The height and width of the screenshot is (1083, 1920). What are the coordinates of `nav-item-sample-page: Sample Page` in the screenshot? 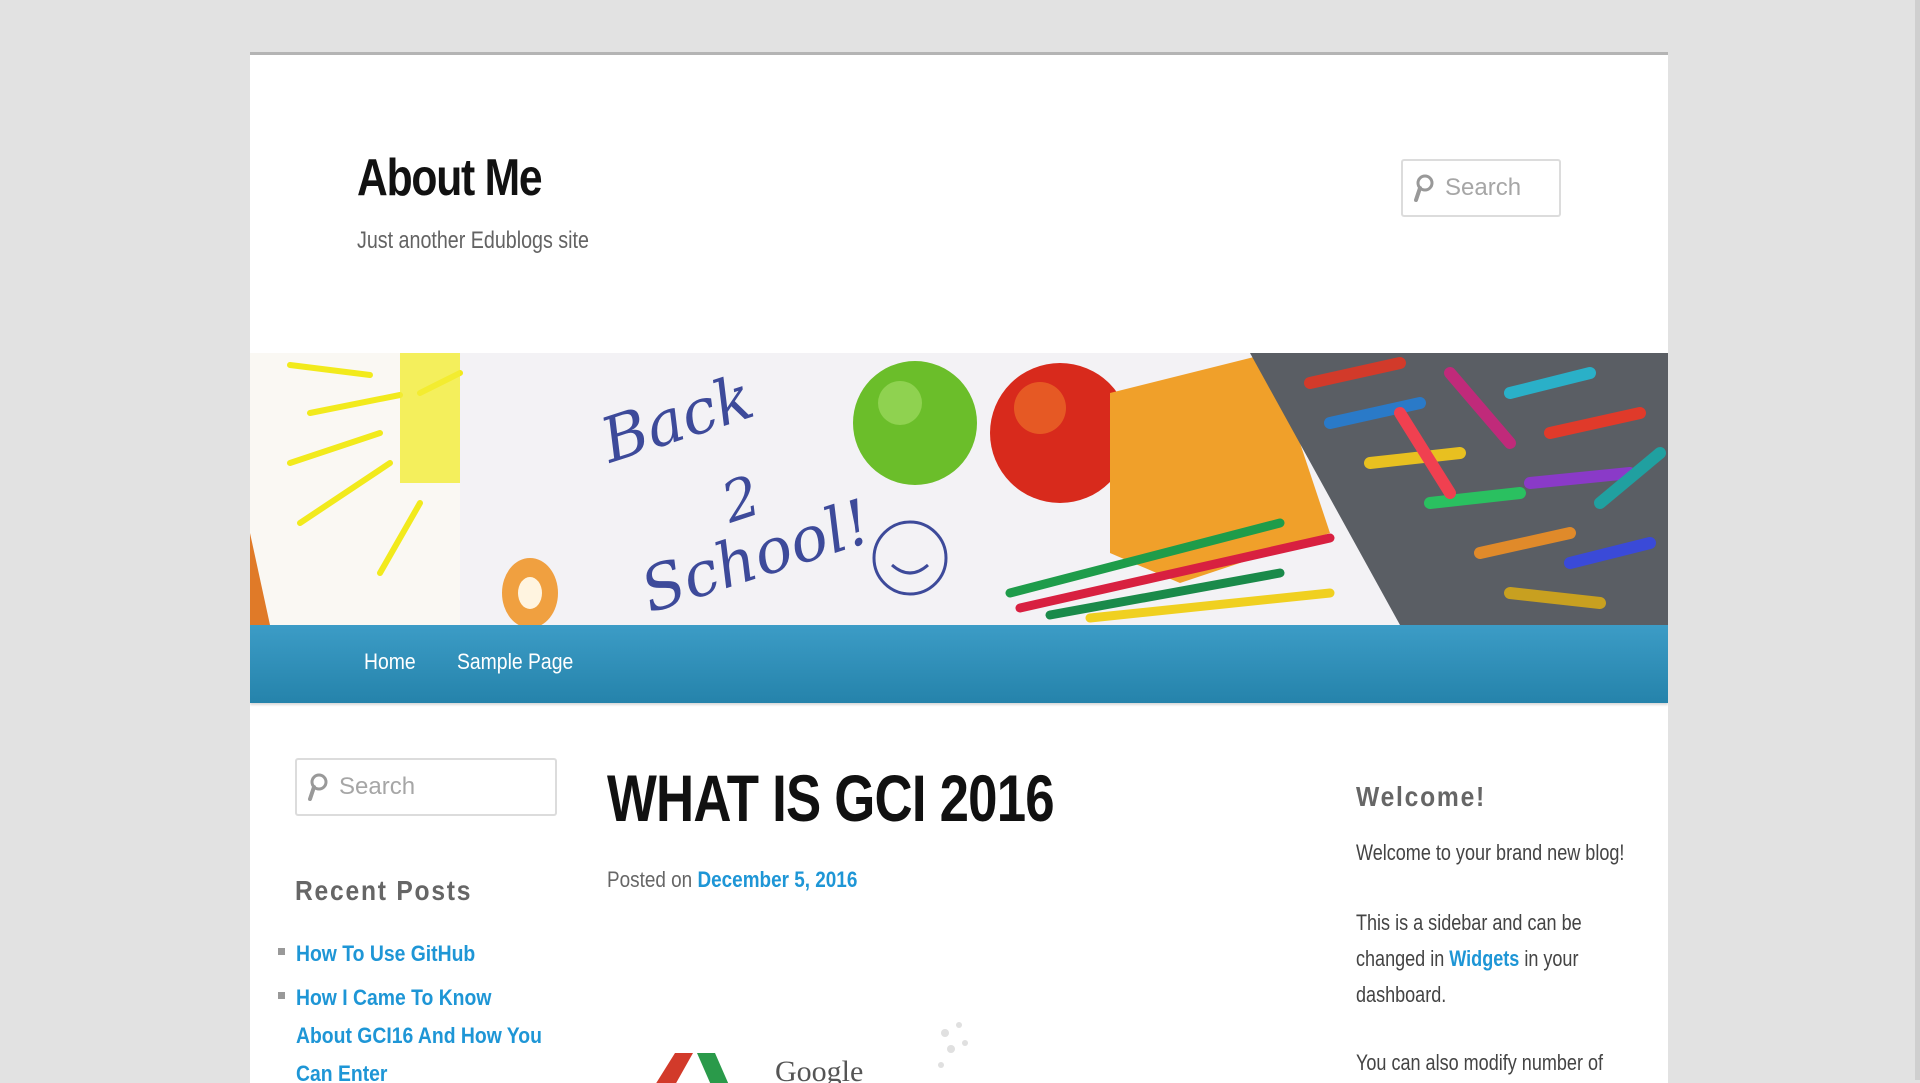 It's located at (515, 662).